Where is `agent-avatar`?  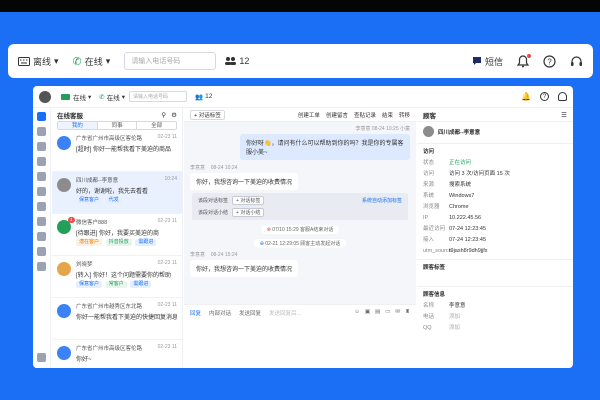 agent-avatar is located at coordinates (45, 96).